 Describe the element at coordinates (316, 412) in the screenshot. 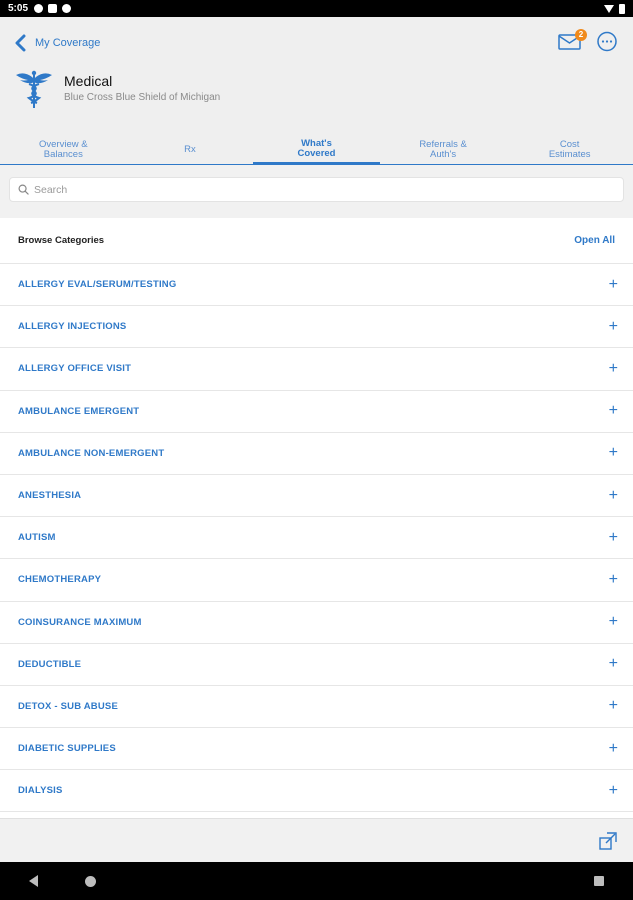

I see `category-row: AMBULANCE EMERGENT +` at that location.